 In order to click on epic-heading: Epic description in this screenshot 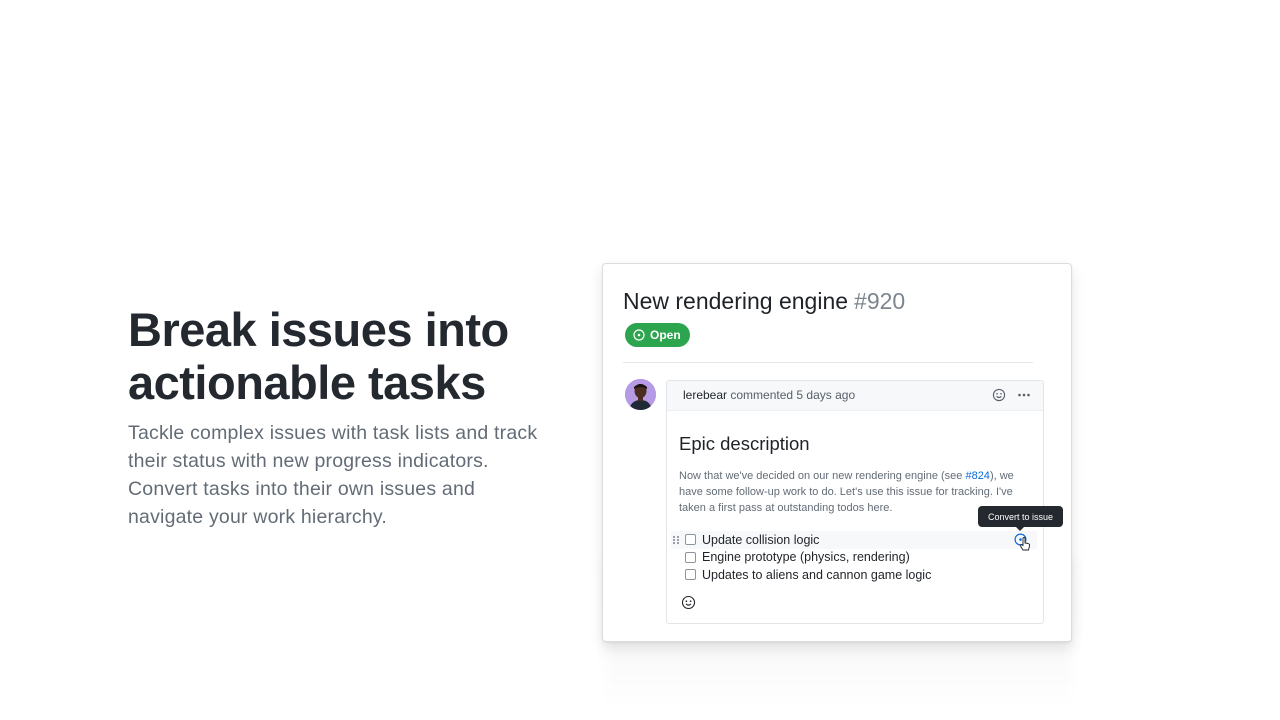, I will do `click(744, 443)`.